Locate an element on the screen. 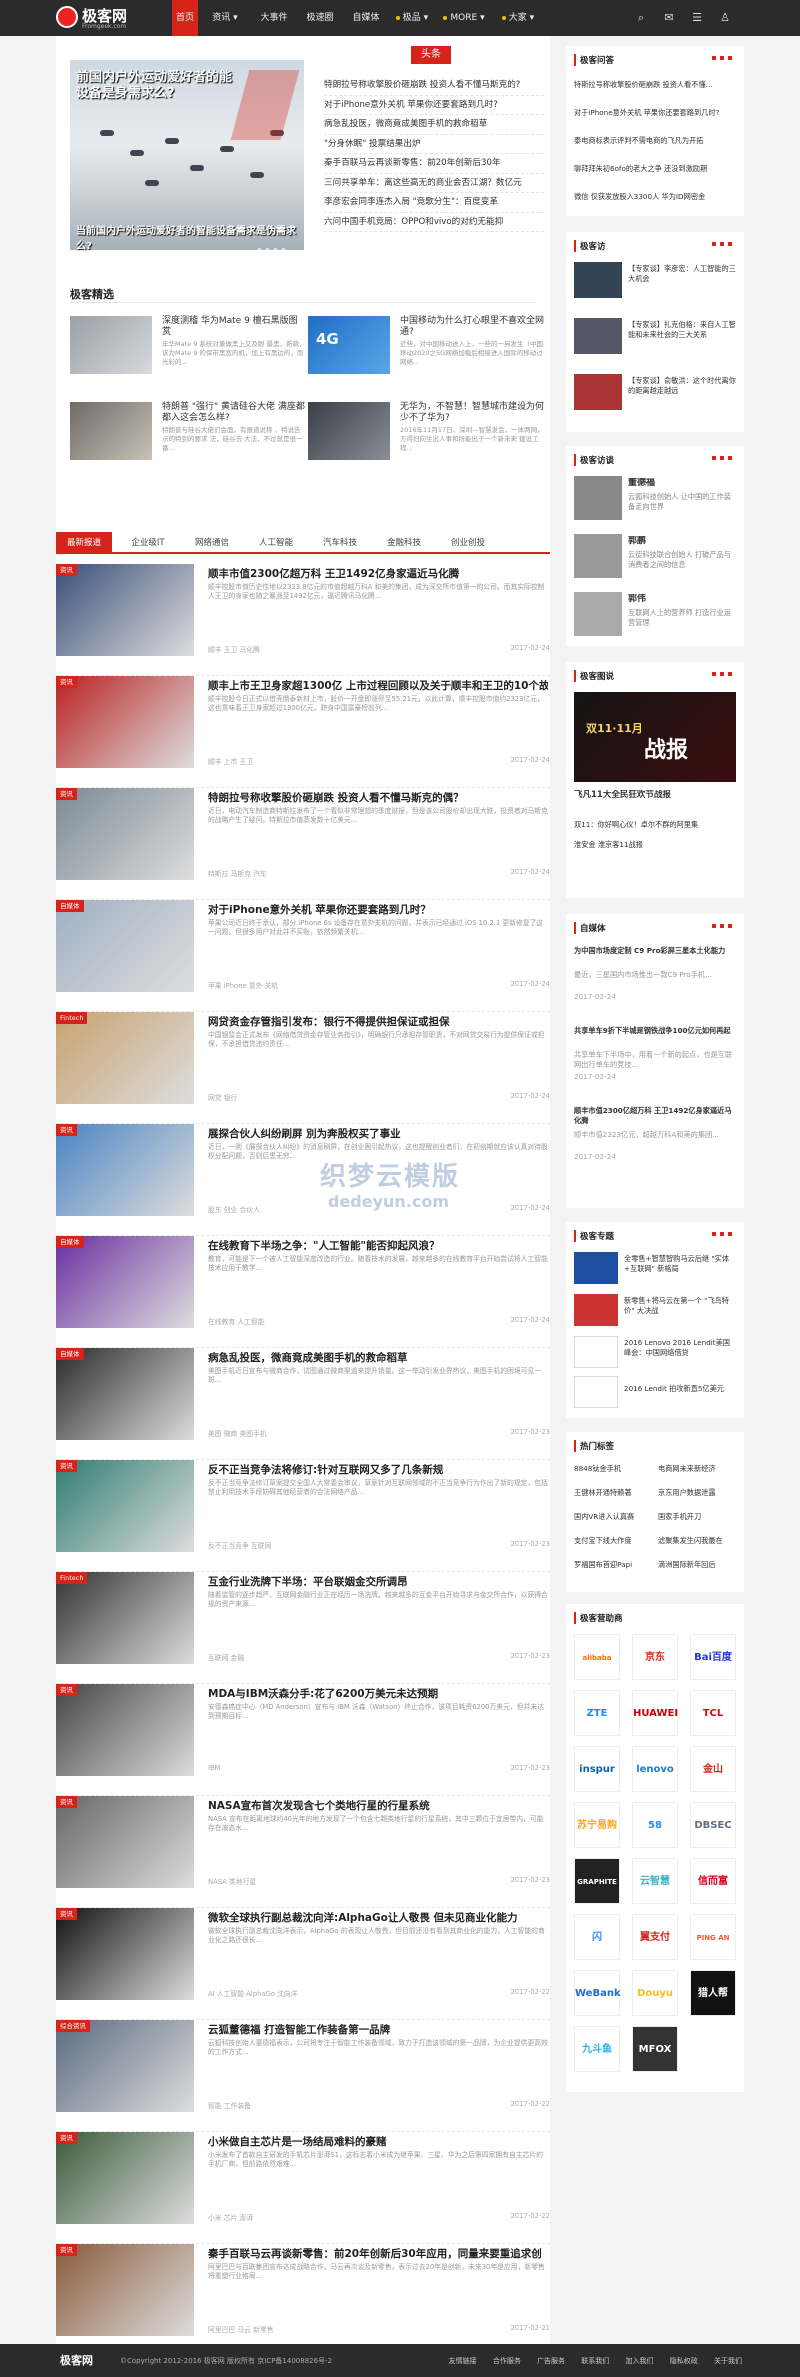 This screenshot has height=2377, width=800. topic-title: 新零售+将马云在第一个 "飞鸟特价" 大决战 is located at coordinates (680, 1306).